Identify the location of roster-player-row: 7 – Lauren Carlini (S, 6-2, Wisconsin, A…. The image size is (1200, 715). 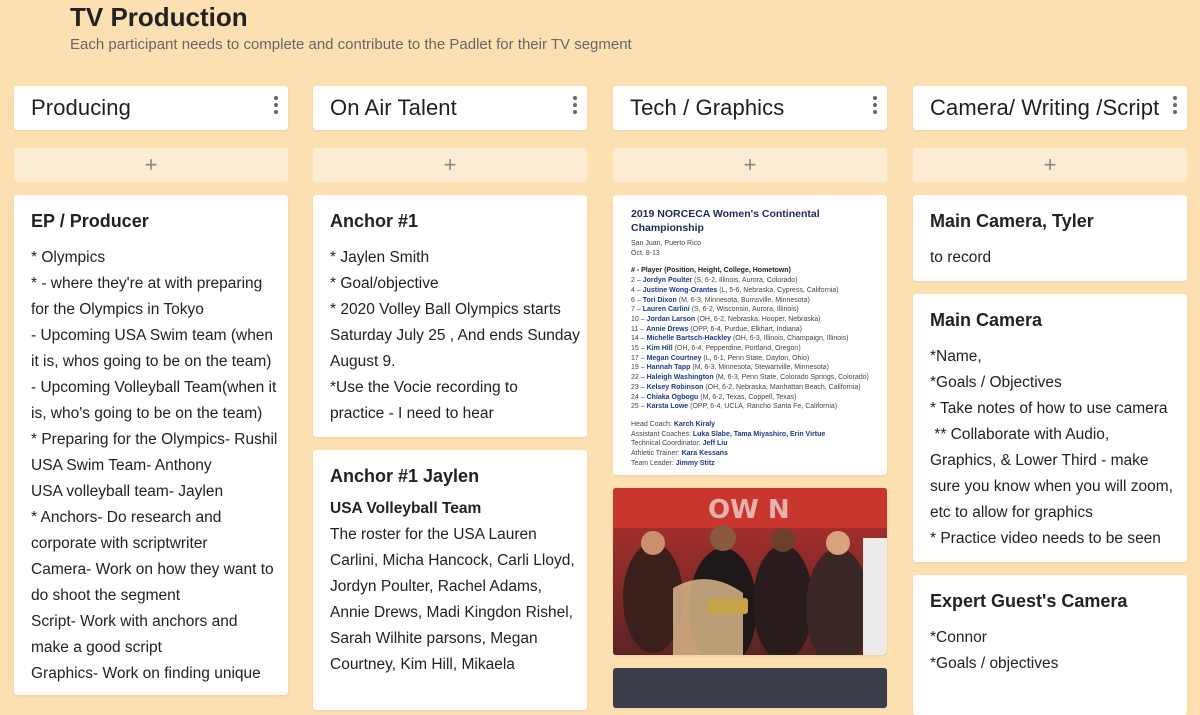
(750, 310).